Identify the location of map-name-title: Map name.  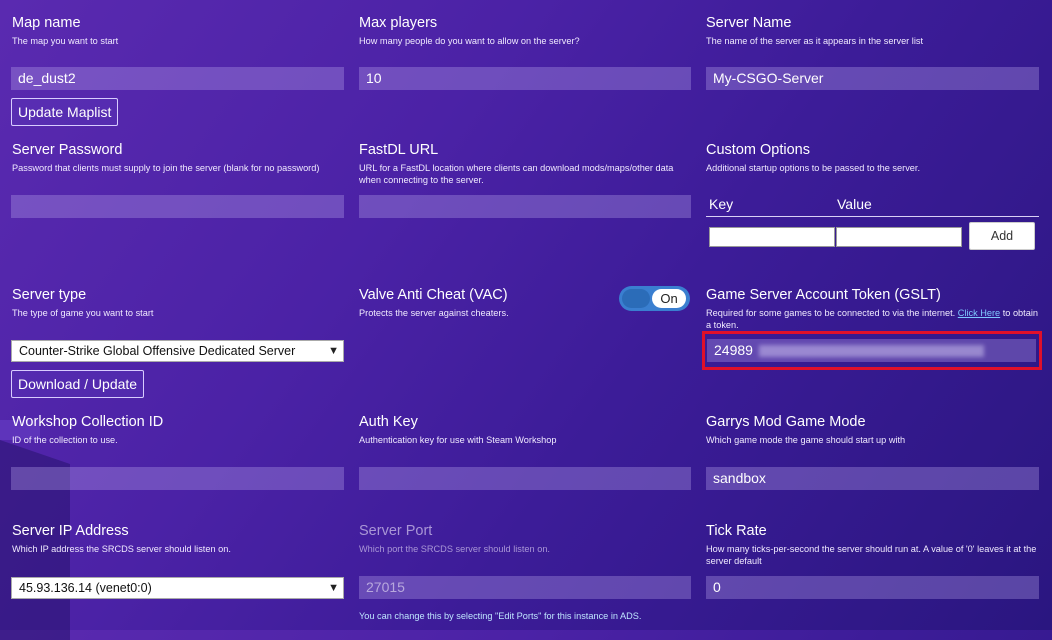
(46, 23).